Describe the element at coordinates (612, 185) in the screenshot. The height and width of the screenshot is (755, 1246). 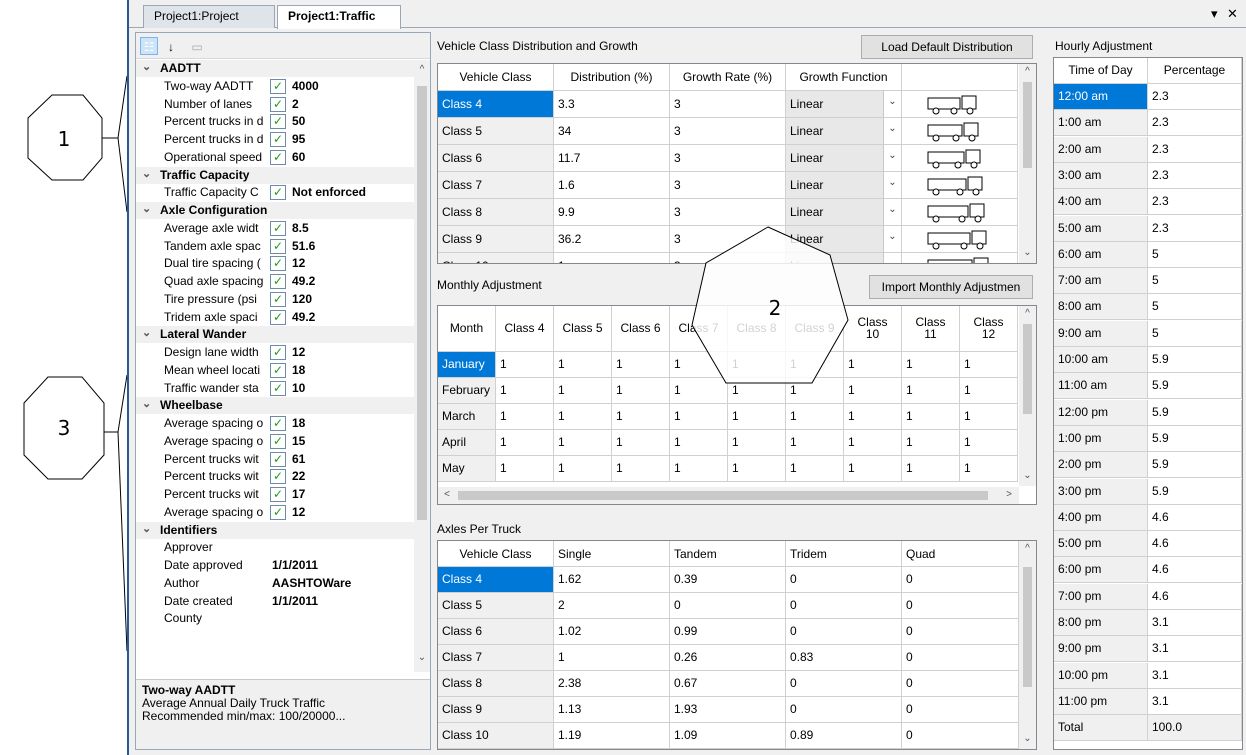
I see `distribution-cell: 1.6` at that location.